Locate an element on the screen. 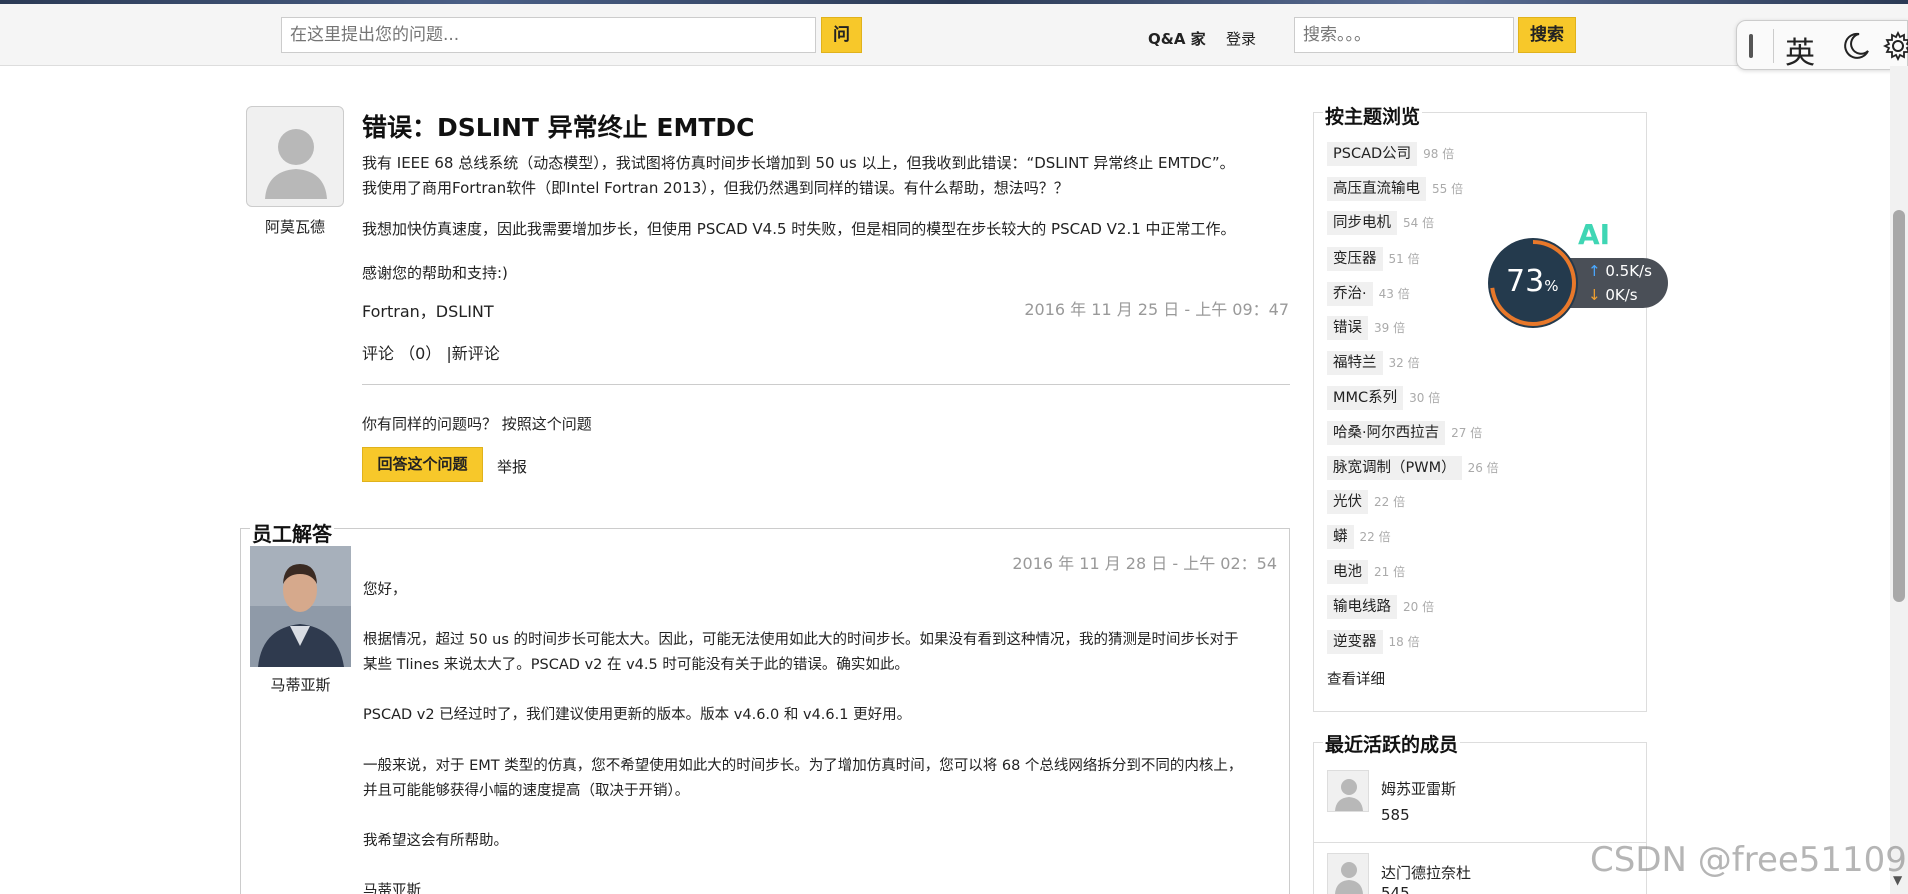  topic-item: 同步电机 54 倍 is located at coordinates (1380, 222).